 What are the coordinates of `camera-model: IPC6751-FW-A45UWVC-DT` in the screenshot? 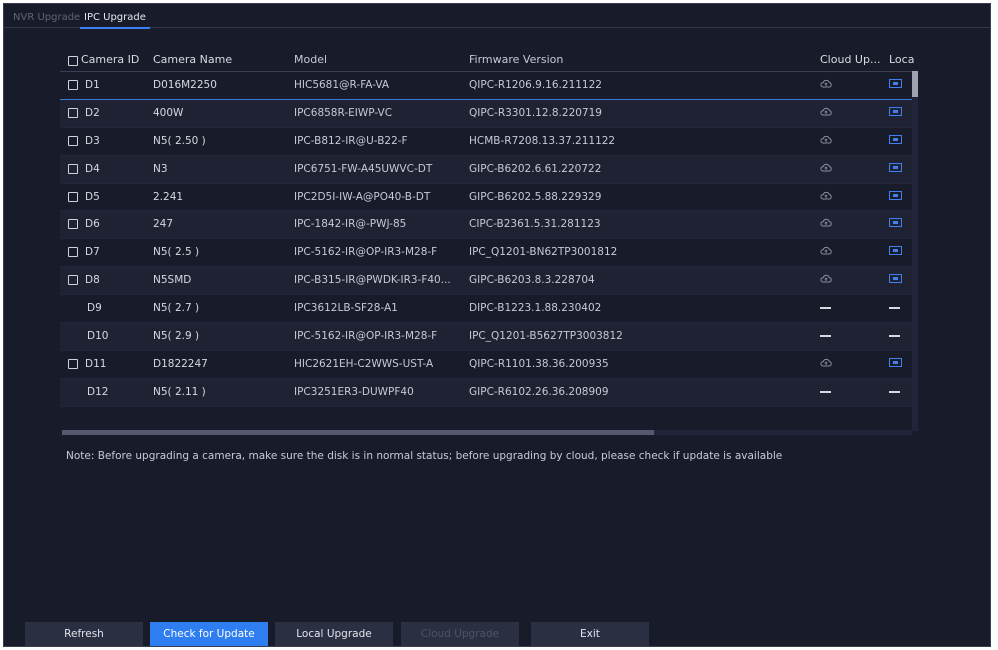 It's located at (363, 168).